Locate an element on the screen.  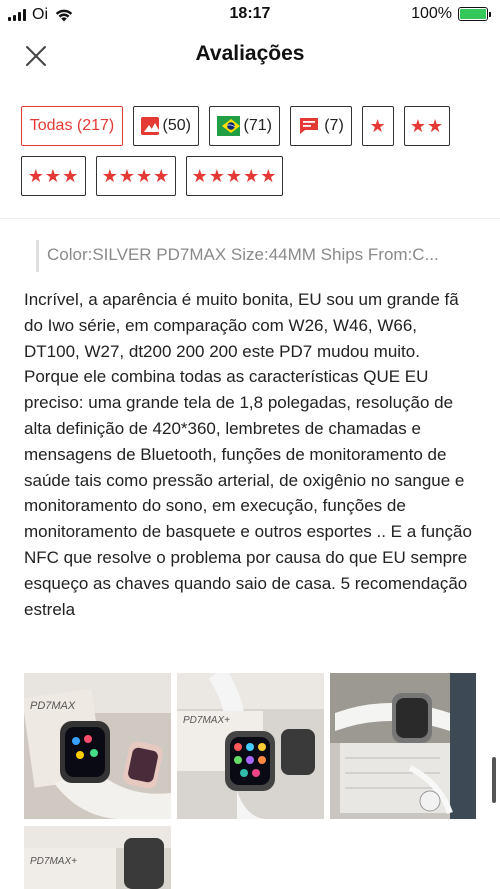
filter-row-1: Todas (217) (50) (71) (7) ★ ★★ is located at coordinates (251, 126).